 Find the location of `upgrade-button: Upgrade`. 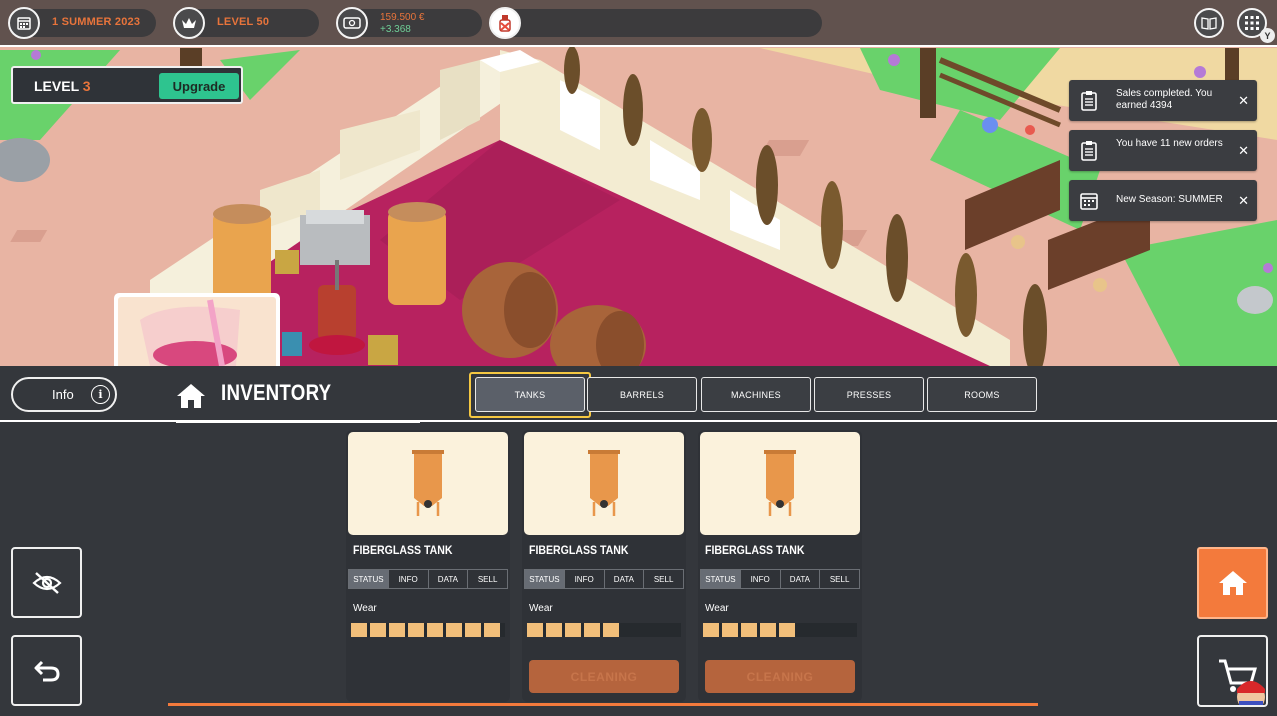

upgrade-button: Upgrade is located at coordinates (199, 86).